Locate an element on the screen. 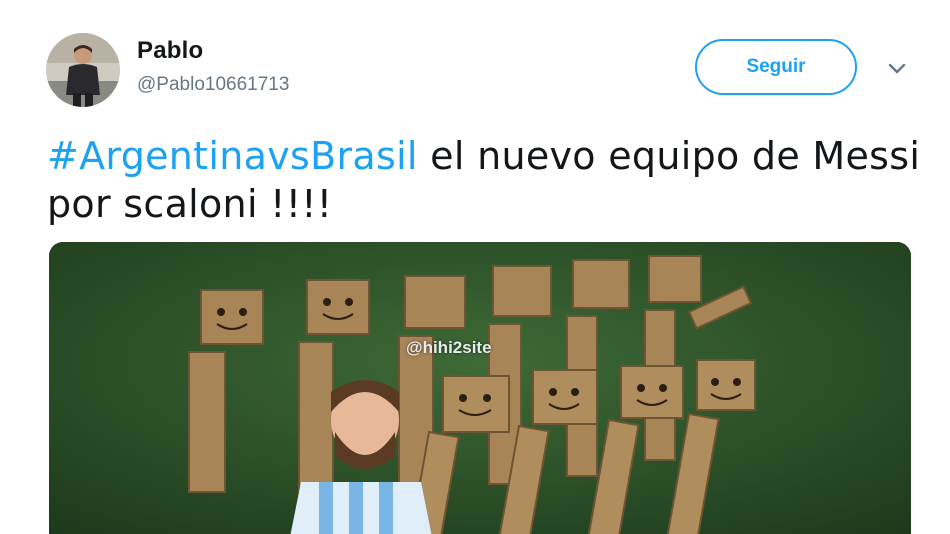  hashtag-link: #ArgentinavsBrasil is located at coordinates (232, 156).